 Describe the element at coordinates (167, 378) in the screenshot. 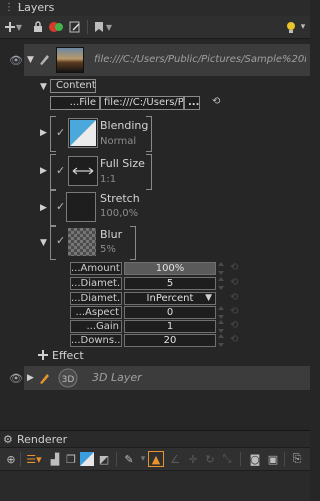

I see `layer-row-3d: ▶ 3D 3D Layer` at that location.